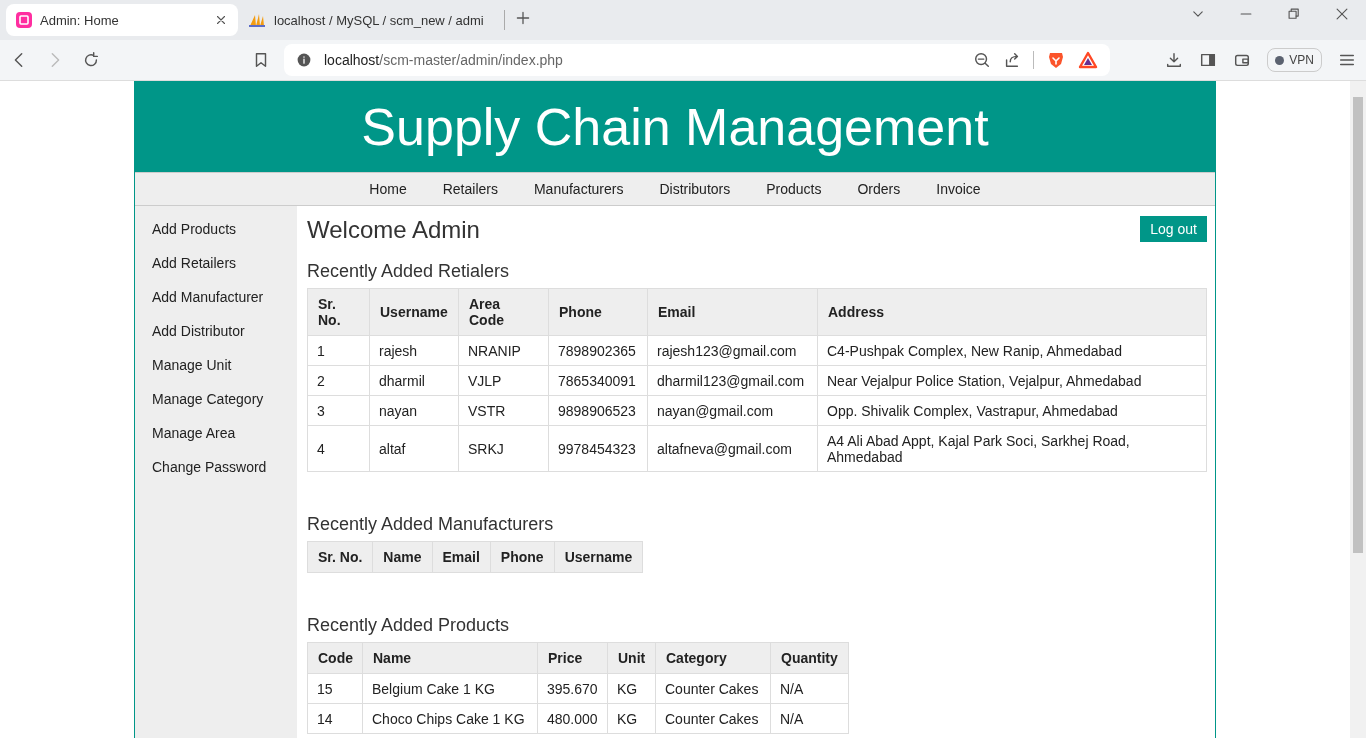 The image size is (1366, 738). Describe the element at coordinates (794, 189) in the screenshot. I see `nav-link: Products` at that location.